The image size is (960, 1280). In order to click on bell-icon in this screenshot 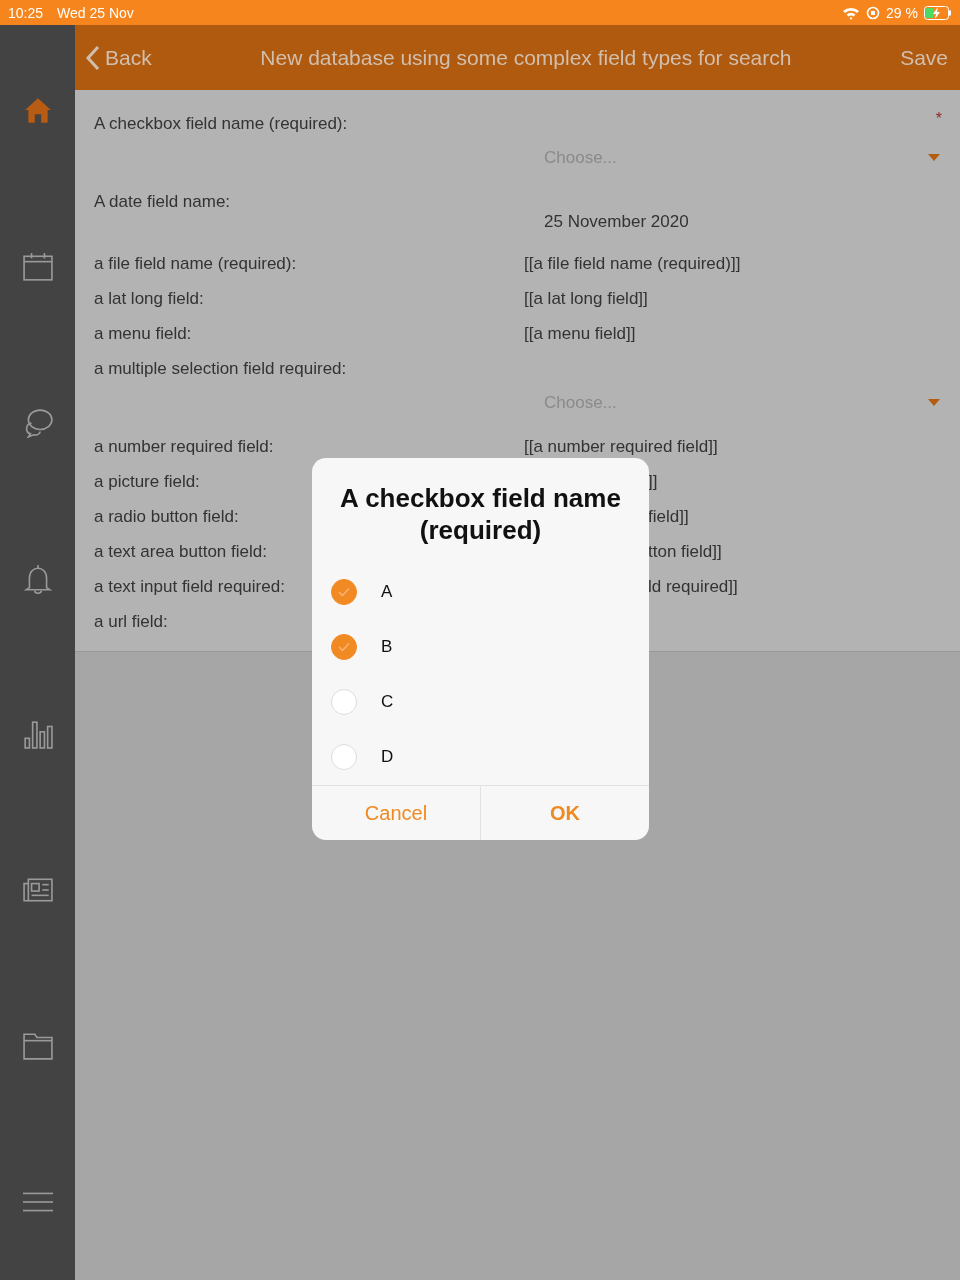, I will do `click(37, 578)`.